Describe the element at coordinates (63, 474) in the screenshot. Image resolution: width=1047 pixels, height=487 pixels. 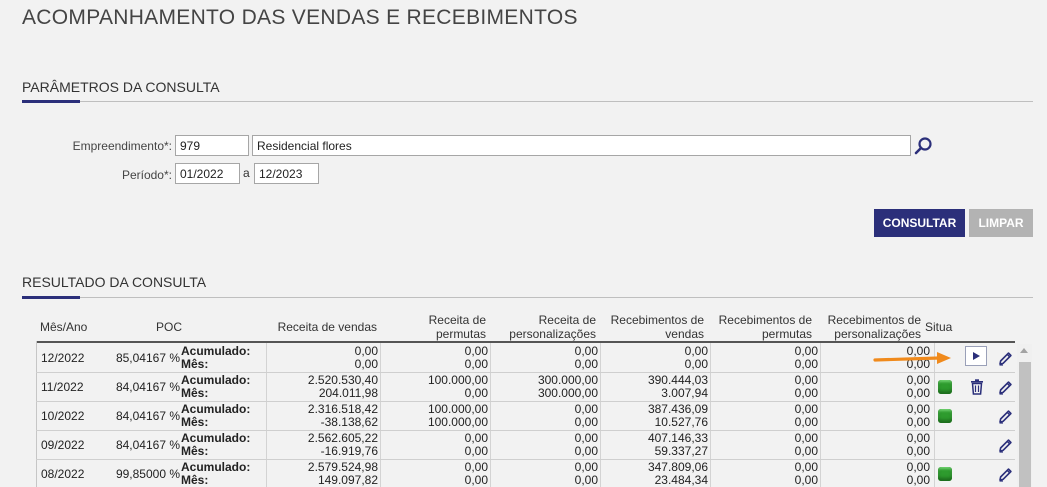
I see `cell-mes-ano: 08/2022` at that location.